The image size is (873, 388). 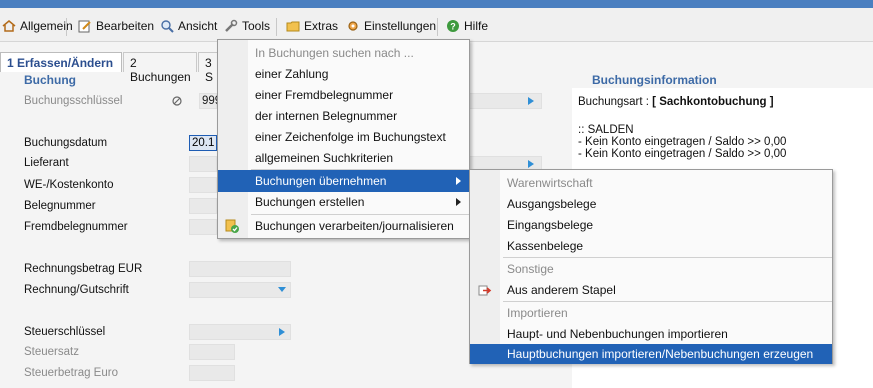 I want to click on rechnung-gutschrift-label: Rechnung/Gutschrift, so click(x=76, y=290).